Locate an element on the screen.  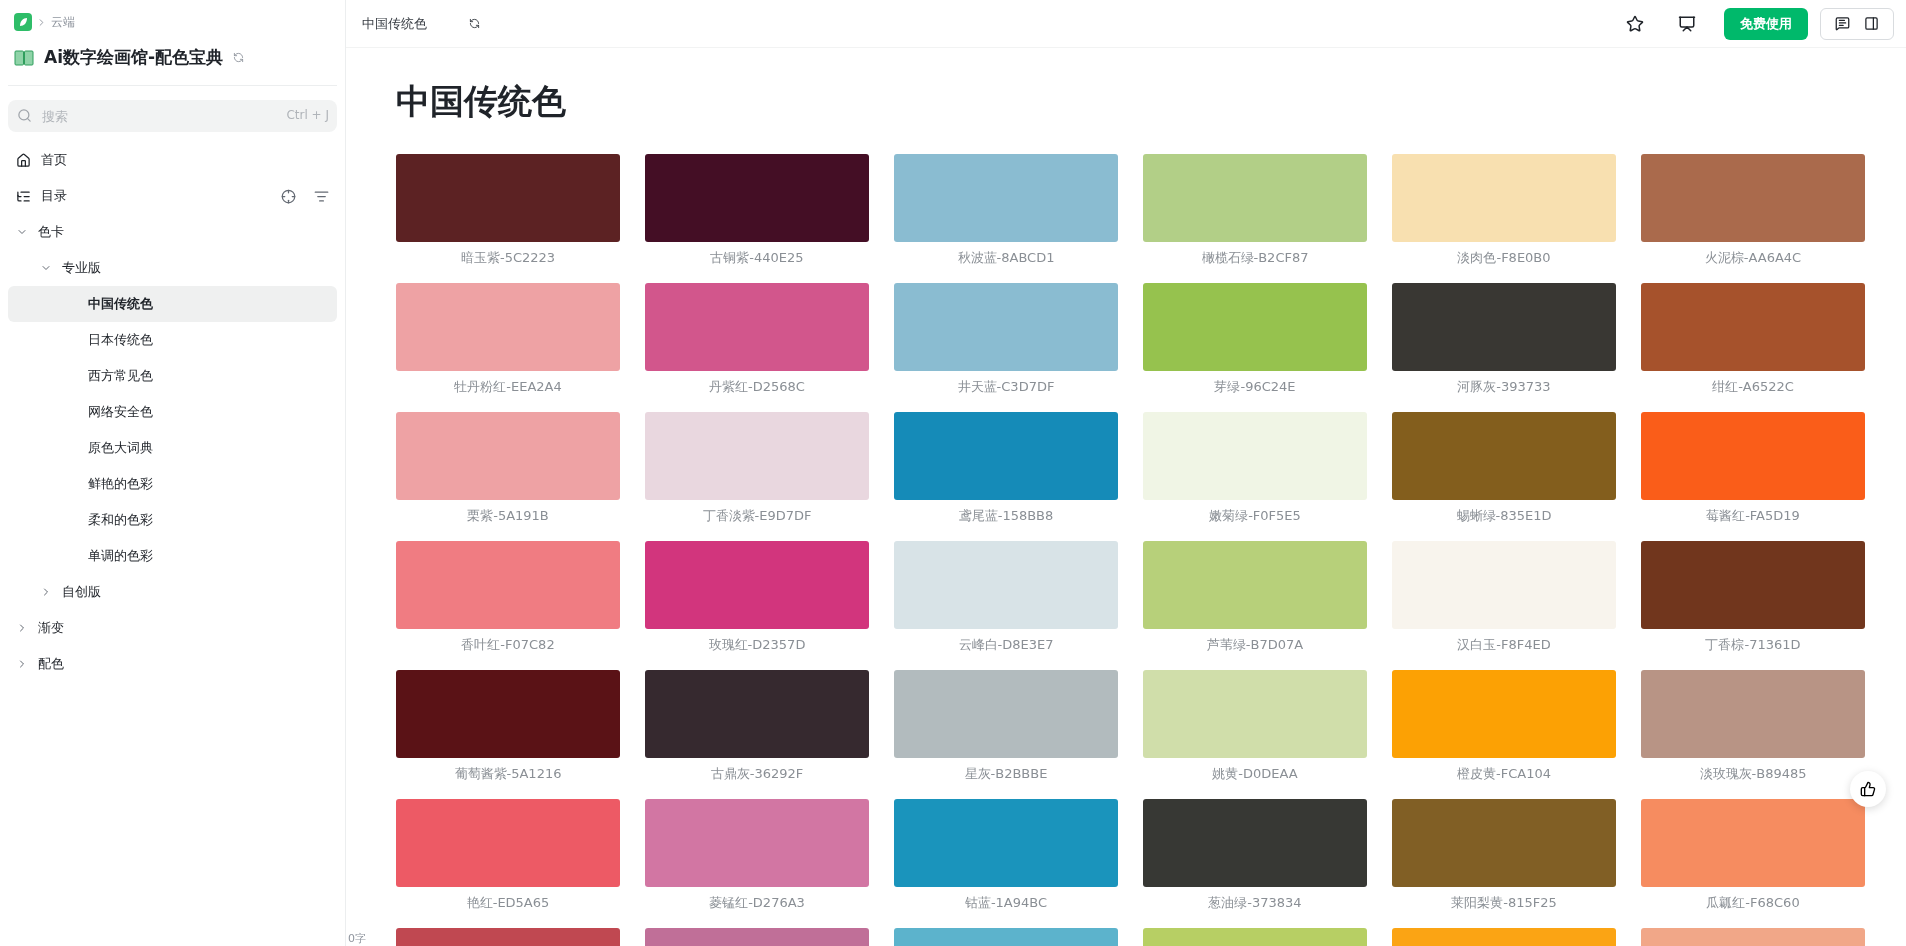
color-label: 香叶红-F07C82 is located at coordinates (508, 645).